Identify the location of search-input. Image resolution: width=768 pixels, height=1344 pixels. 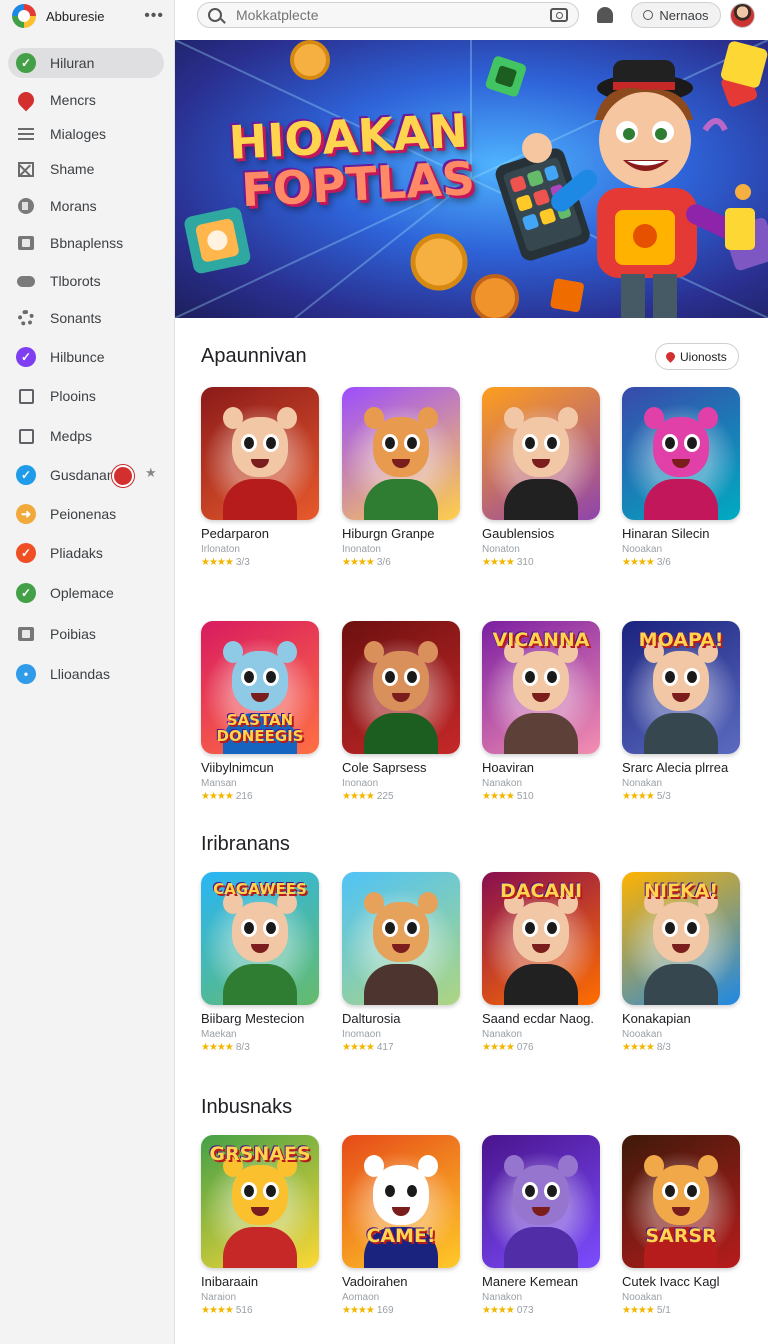
(393, 15).